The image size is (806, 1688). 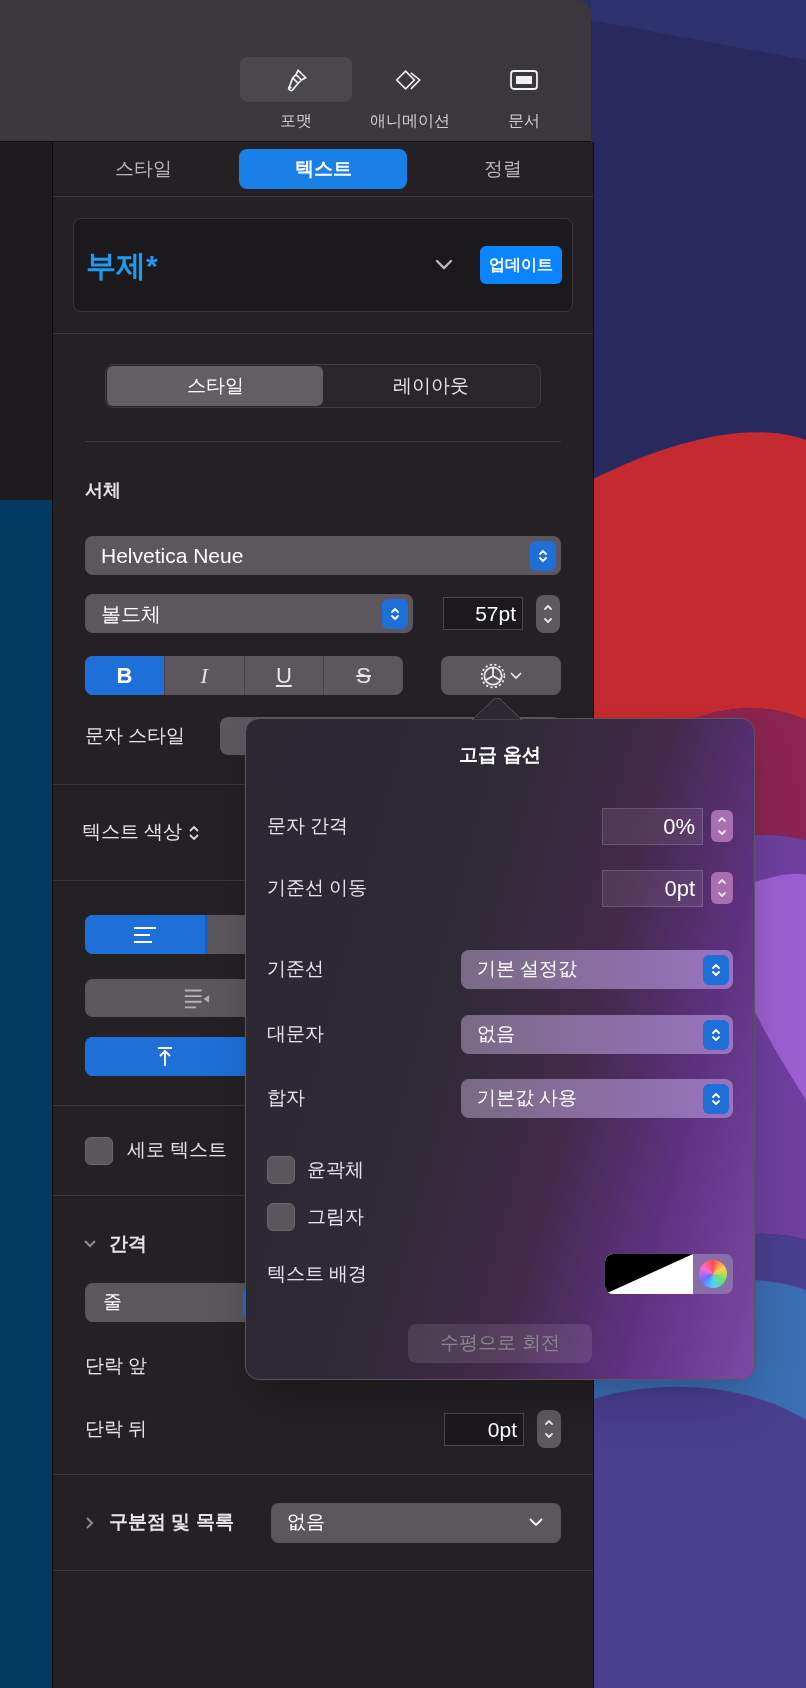 I want to click on number-field: 0%, so click(x=652, y=826).